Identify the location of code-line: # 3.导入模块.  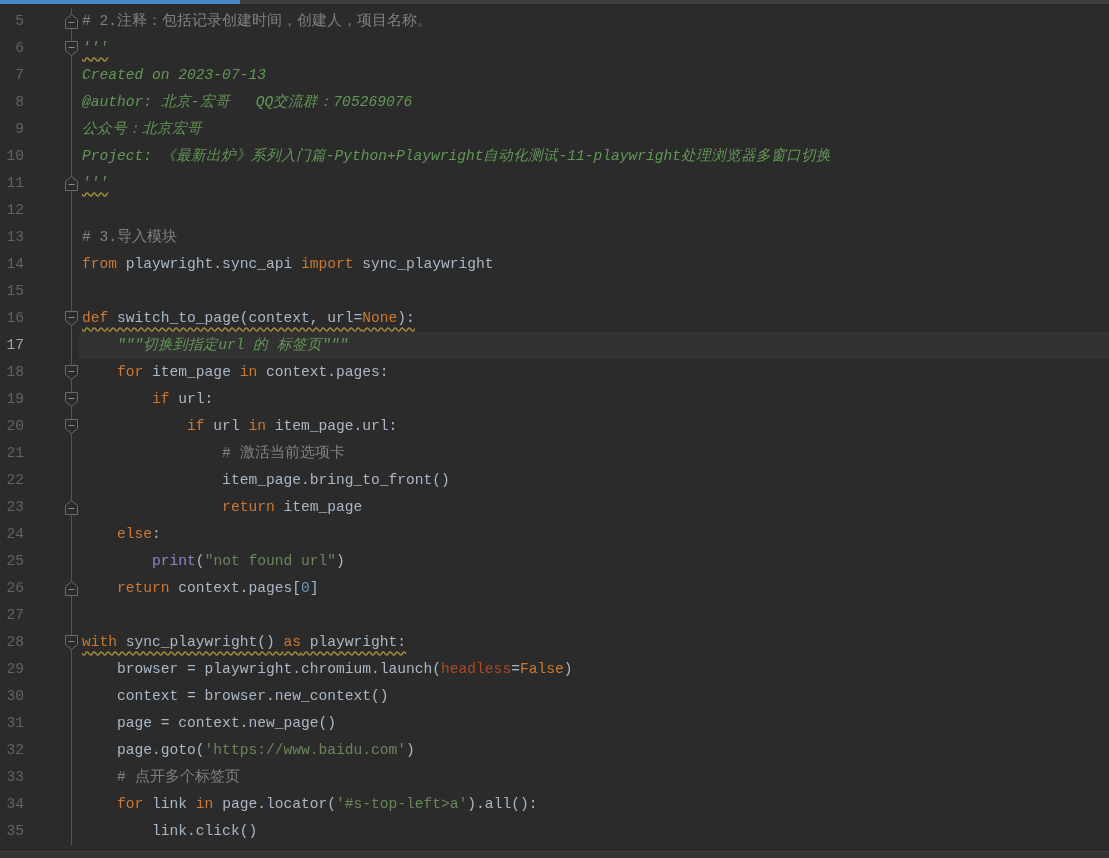
(130, 237).